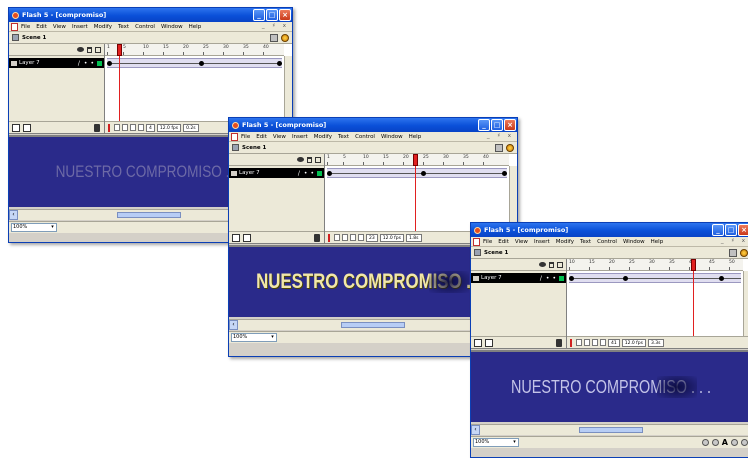 The image size is (748, 458). What do you see at coordinates (715, 442) in the screenshot?
I see `show-library-icon` at bounding box center [715, 442].